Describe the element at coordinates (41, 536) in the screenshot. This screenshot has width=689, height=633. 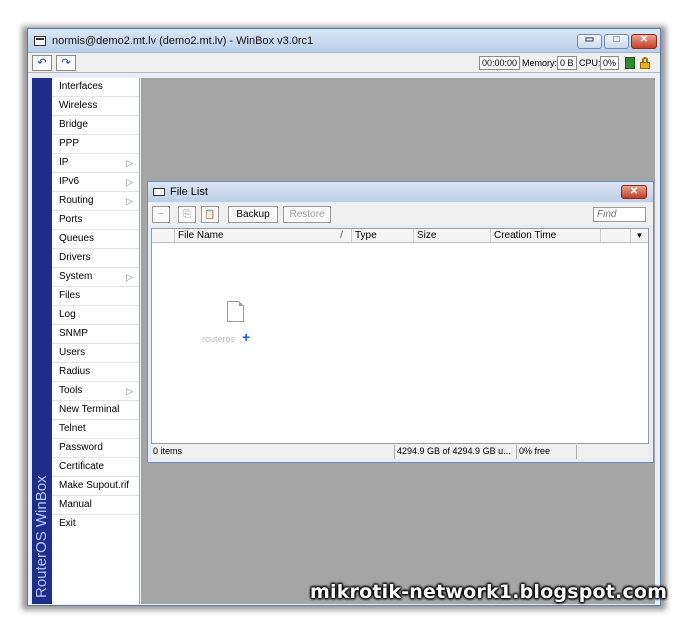
I see `brand-text: RouterOS WinBox` at that location.